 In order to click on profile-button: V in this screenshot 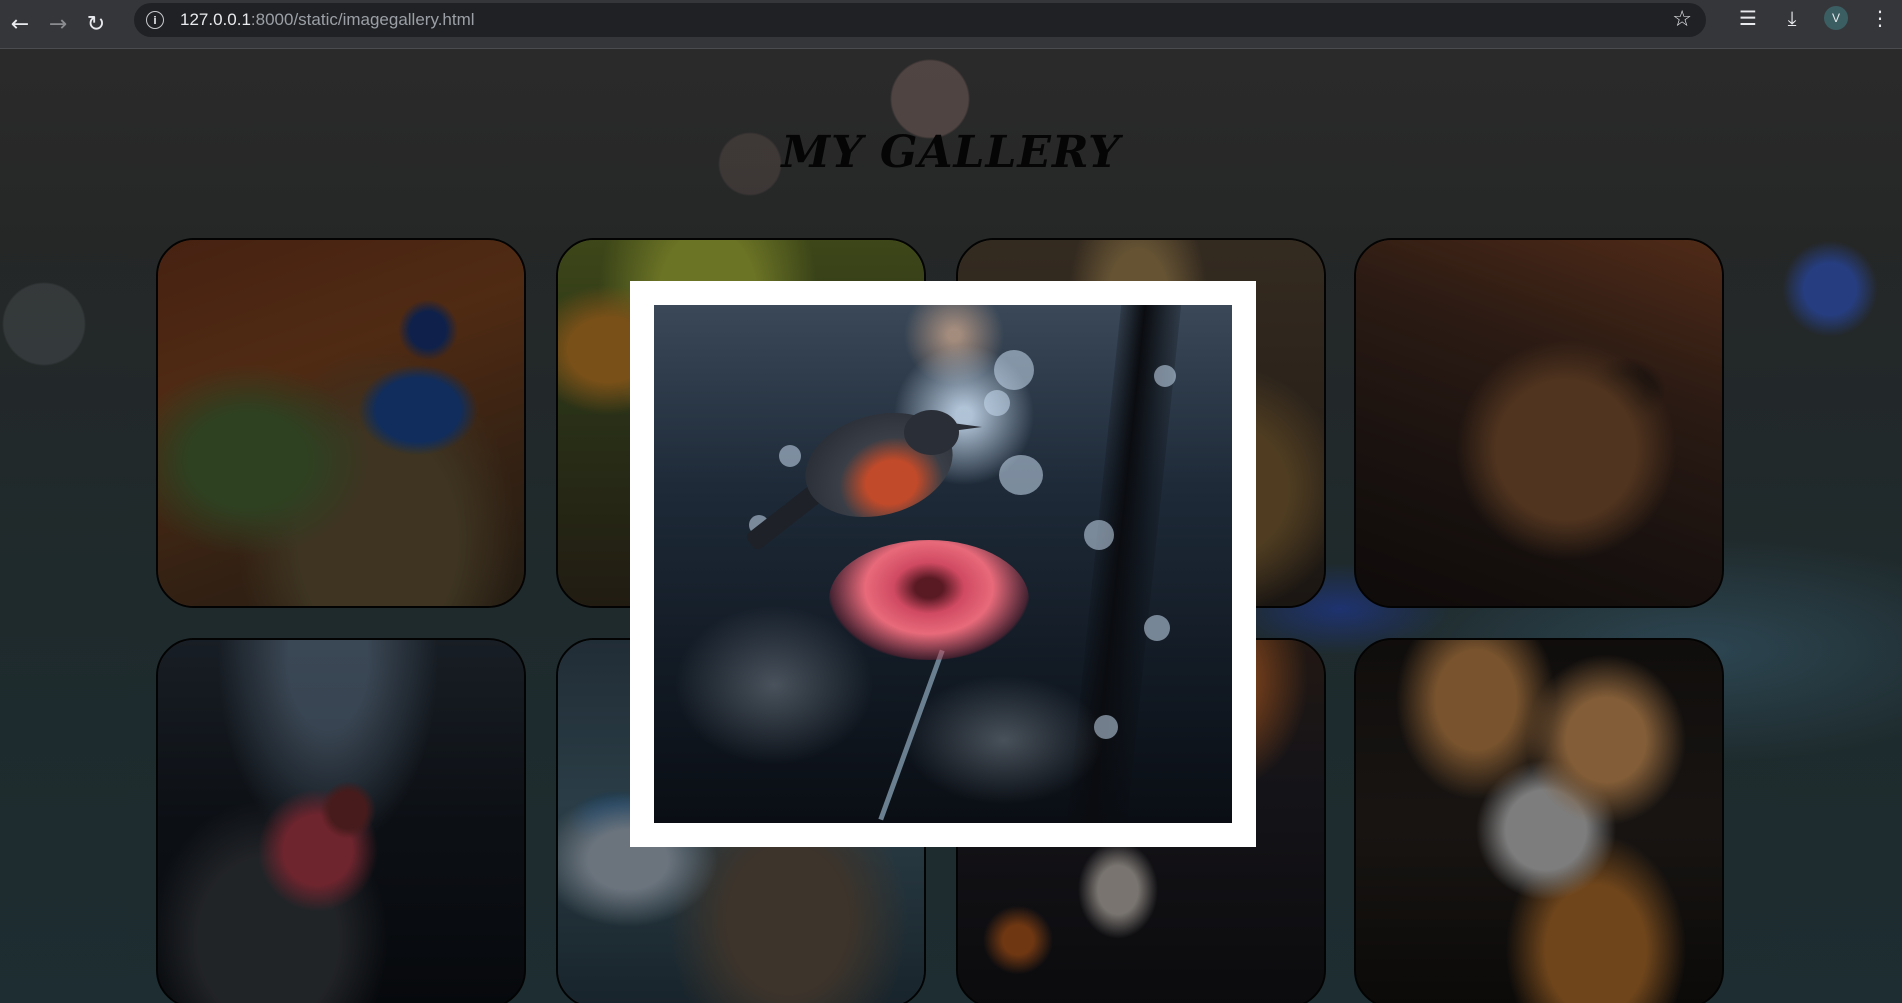, I will do `click(1836, 18)`.